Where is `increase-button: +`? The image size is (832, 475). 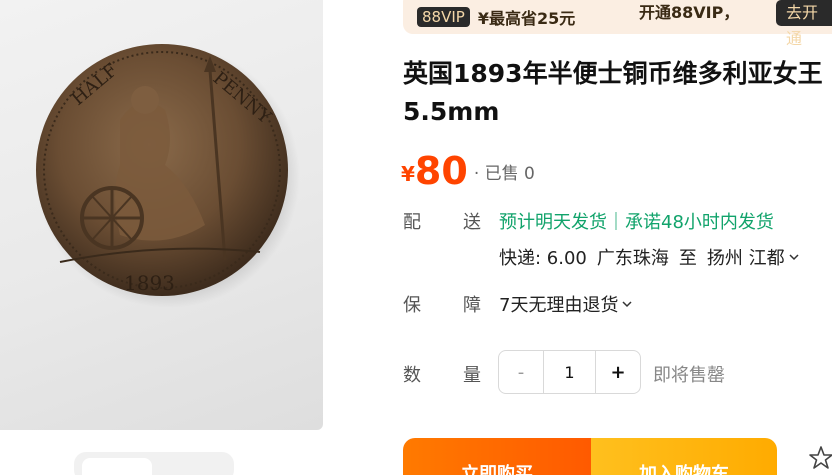 increase-button: + is located at coordinates (618, 372).